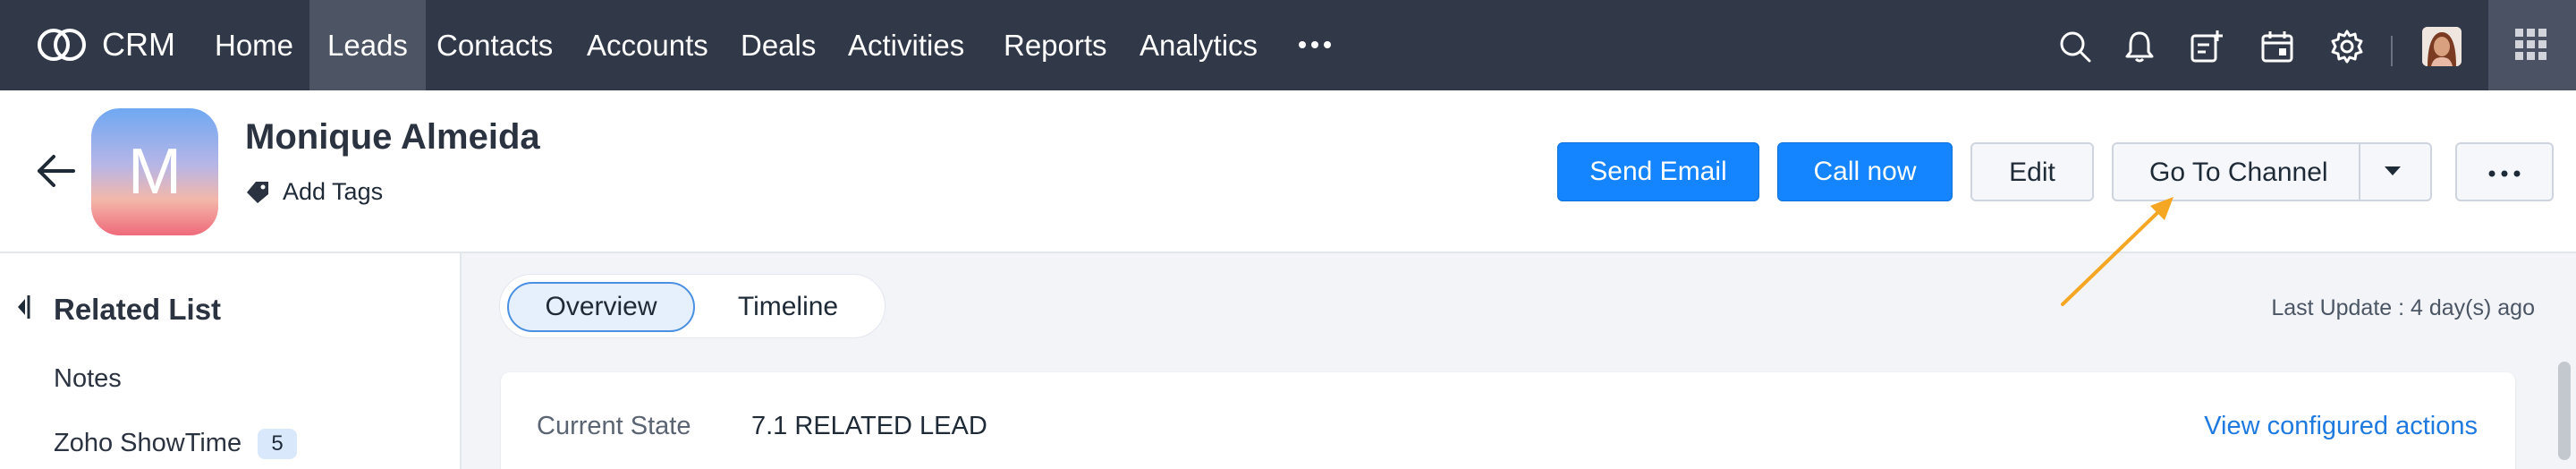  What do you see at coordinates (614, 426) in the screenshot?
I see `current-state-label: Current State` at bounding box center [614, 426].